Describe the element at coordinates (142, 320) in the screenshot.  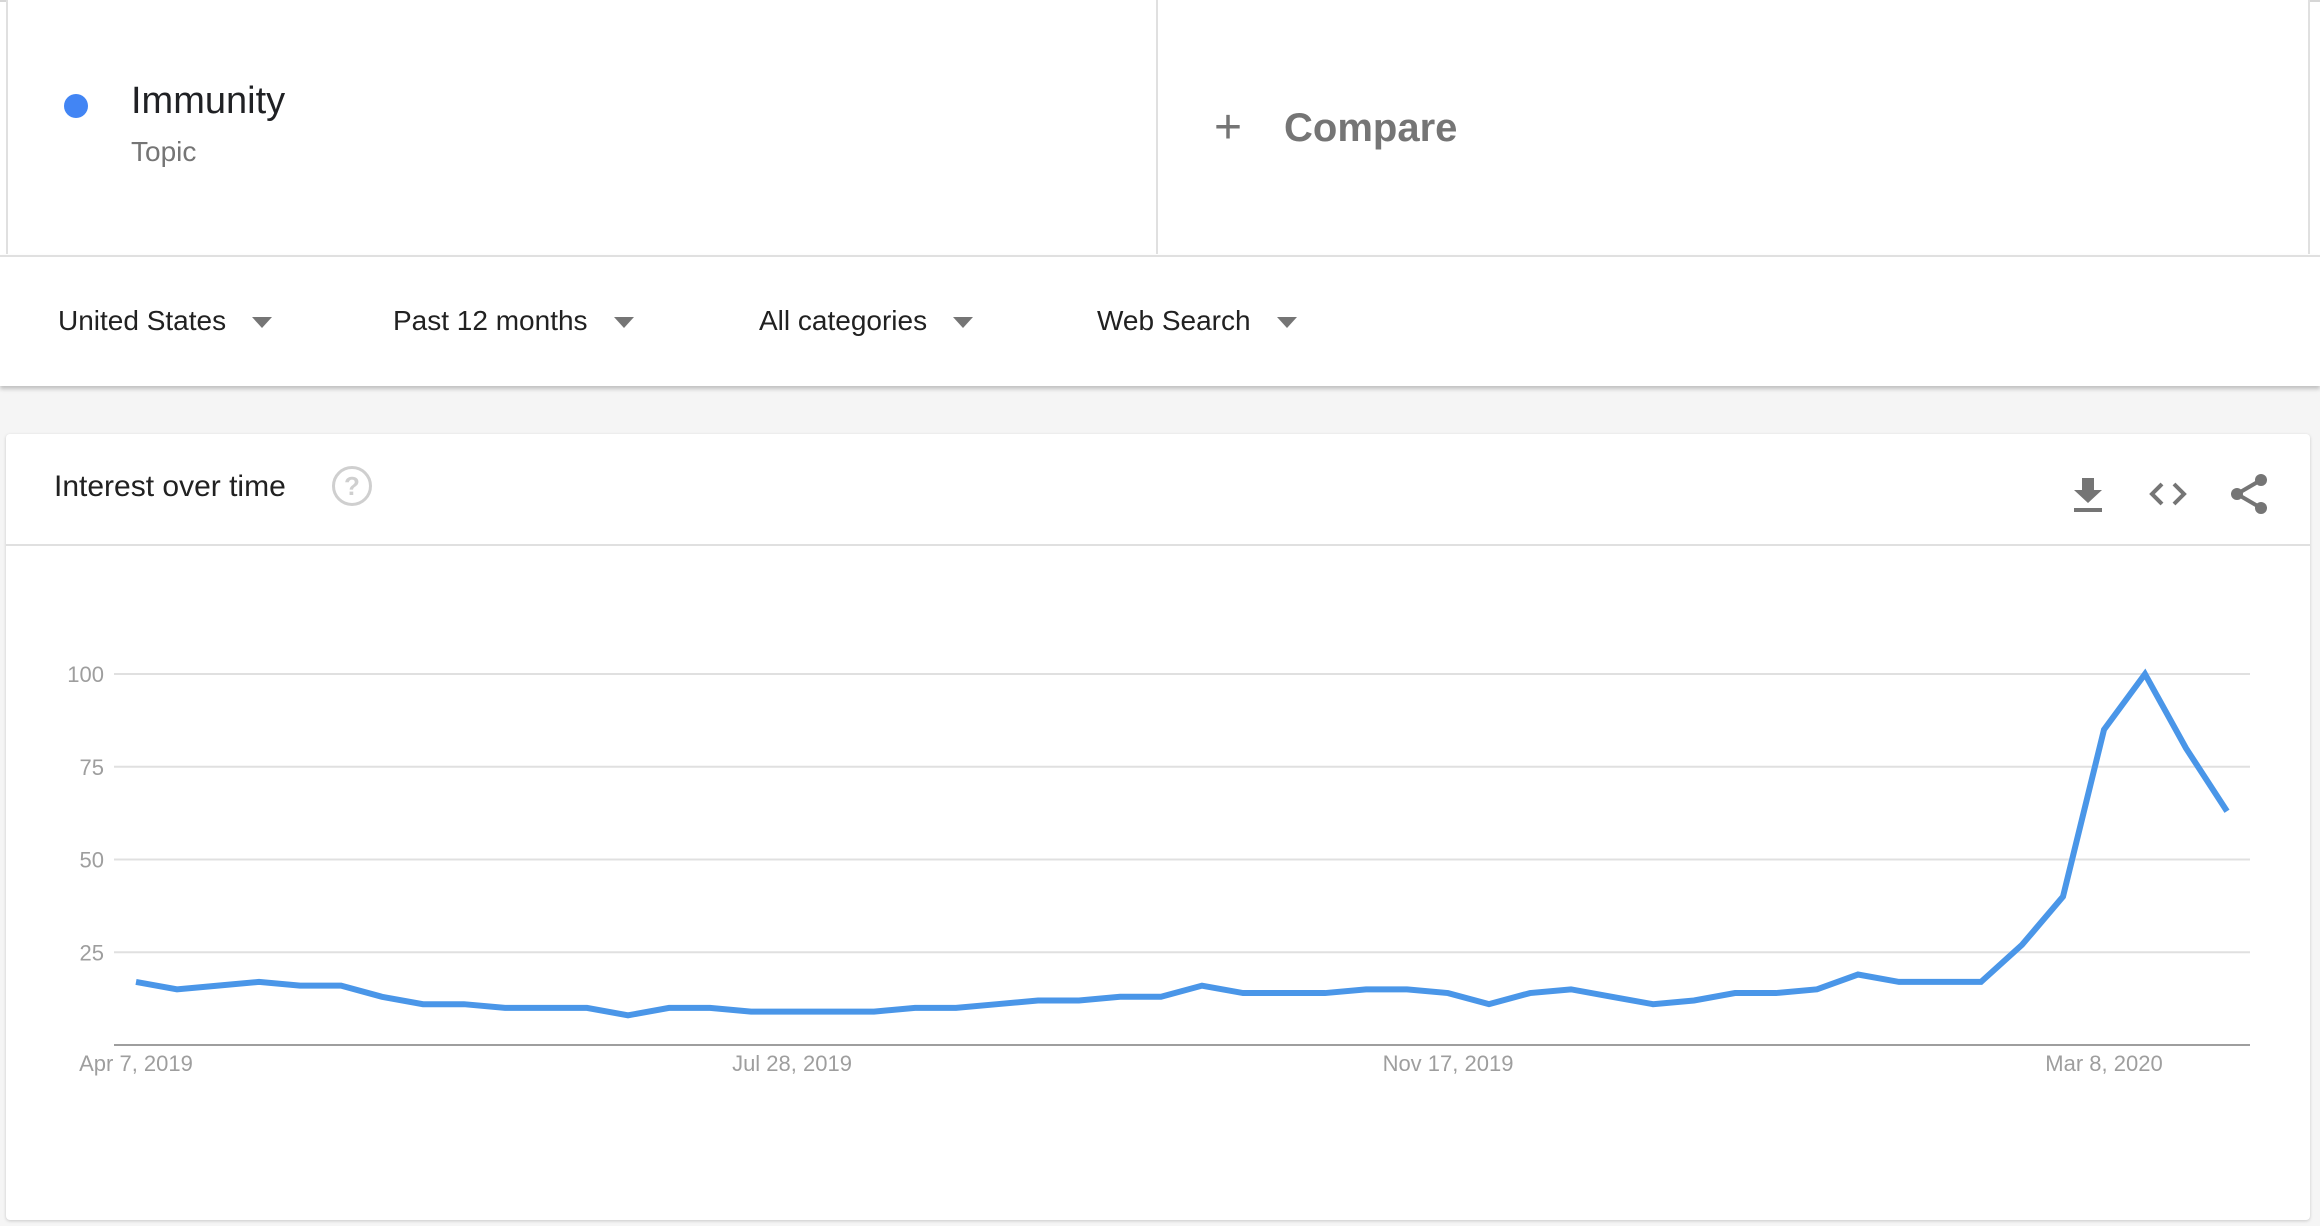
I see `filter-region-label: United States` at that location.